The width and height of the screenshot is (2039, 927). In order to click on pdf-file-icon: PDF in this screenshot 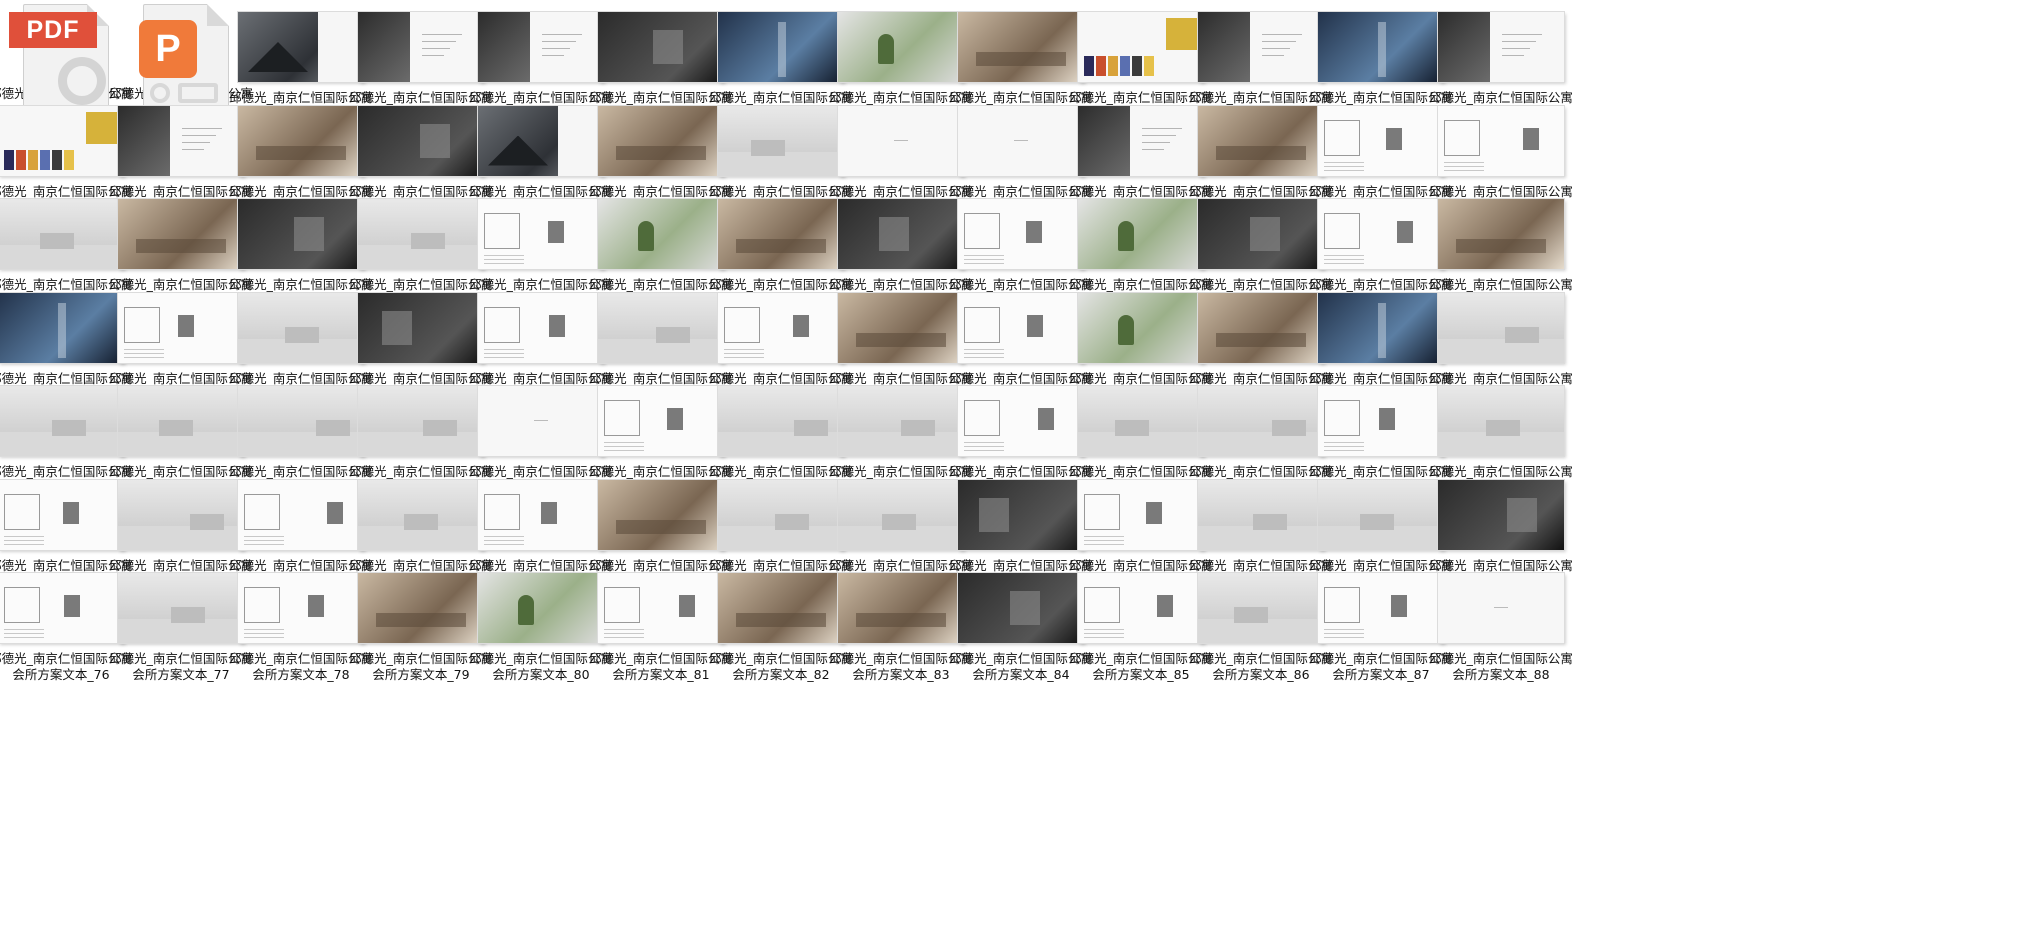, I will do `click(61, 62)`.